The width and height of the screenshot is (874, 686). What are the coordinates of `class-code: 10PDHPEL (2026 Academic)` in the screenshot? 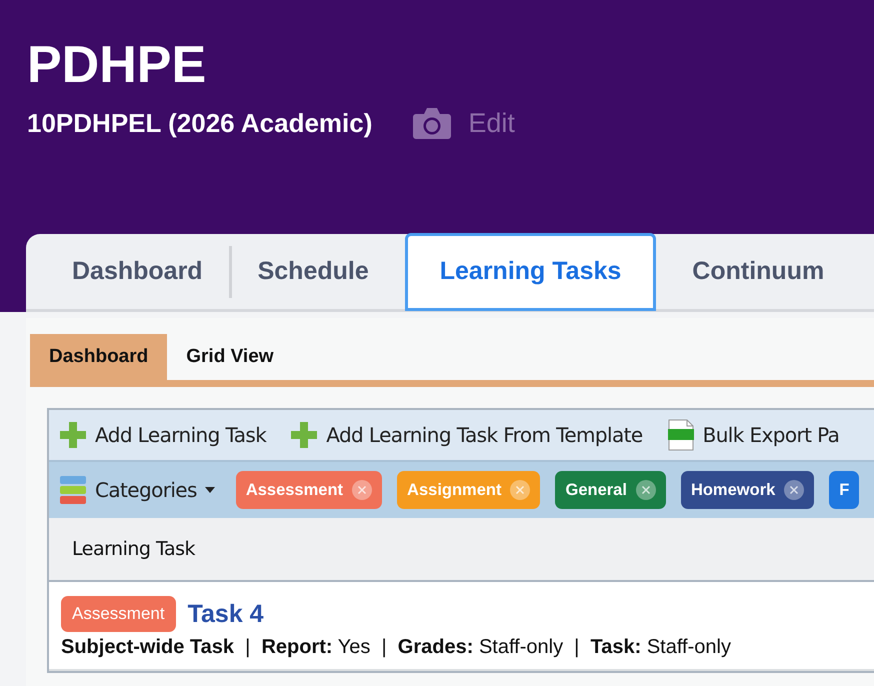 It's located at (199, 123).